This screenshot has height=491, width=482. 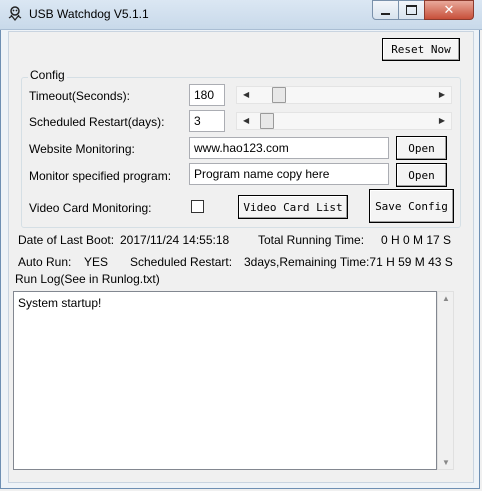 What do you see at coordinates (60, 303) in the screenshot?
I see `run-log-content: System startup!` at bounding box center [60, 303].